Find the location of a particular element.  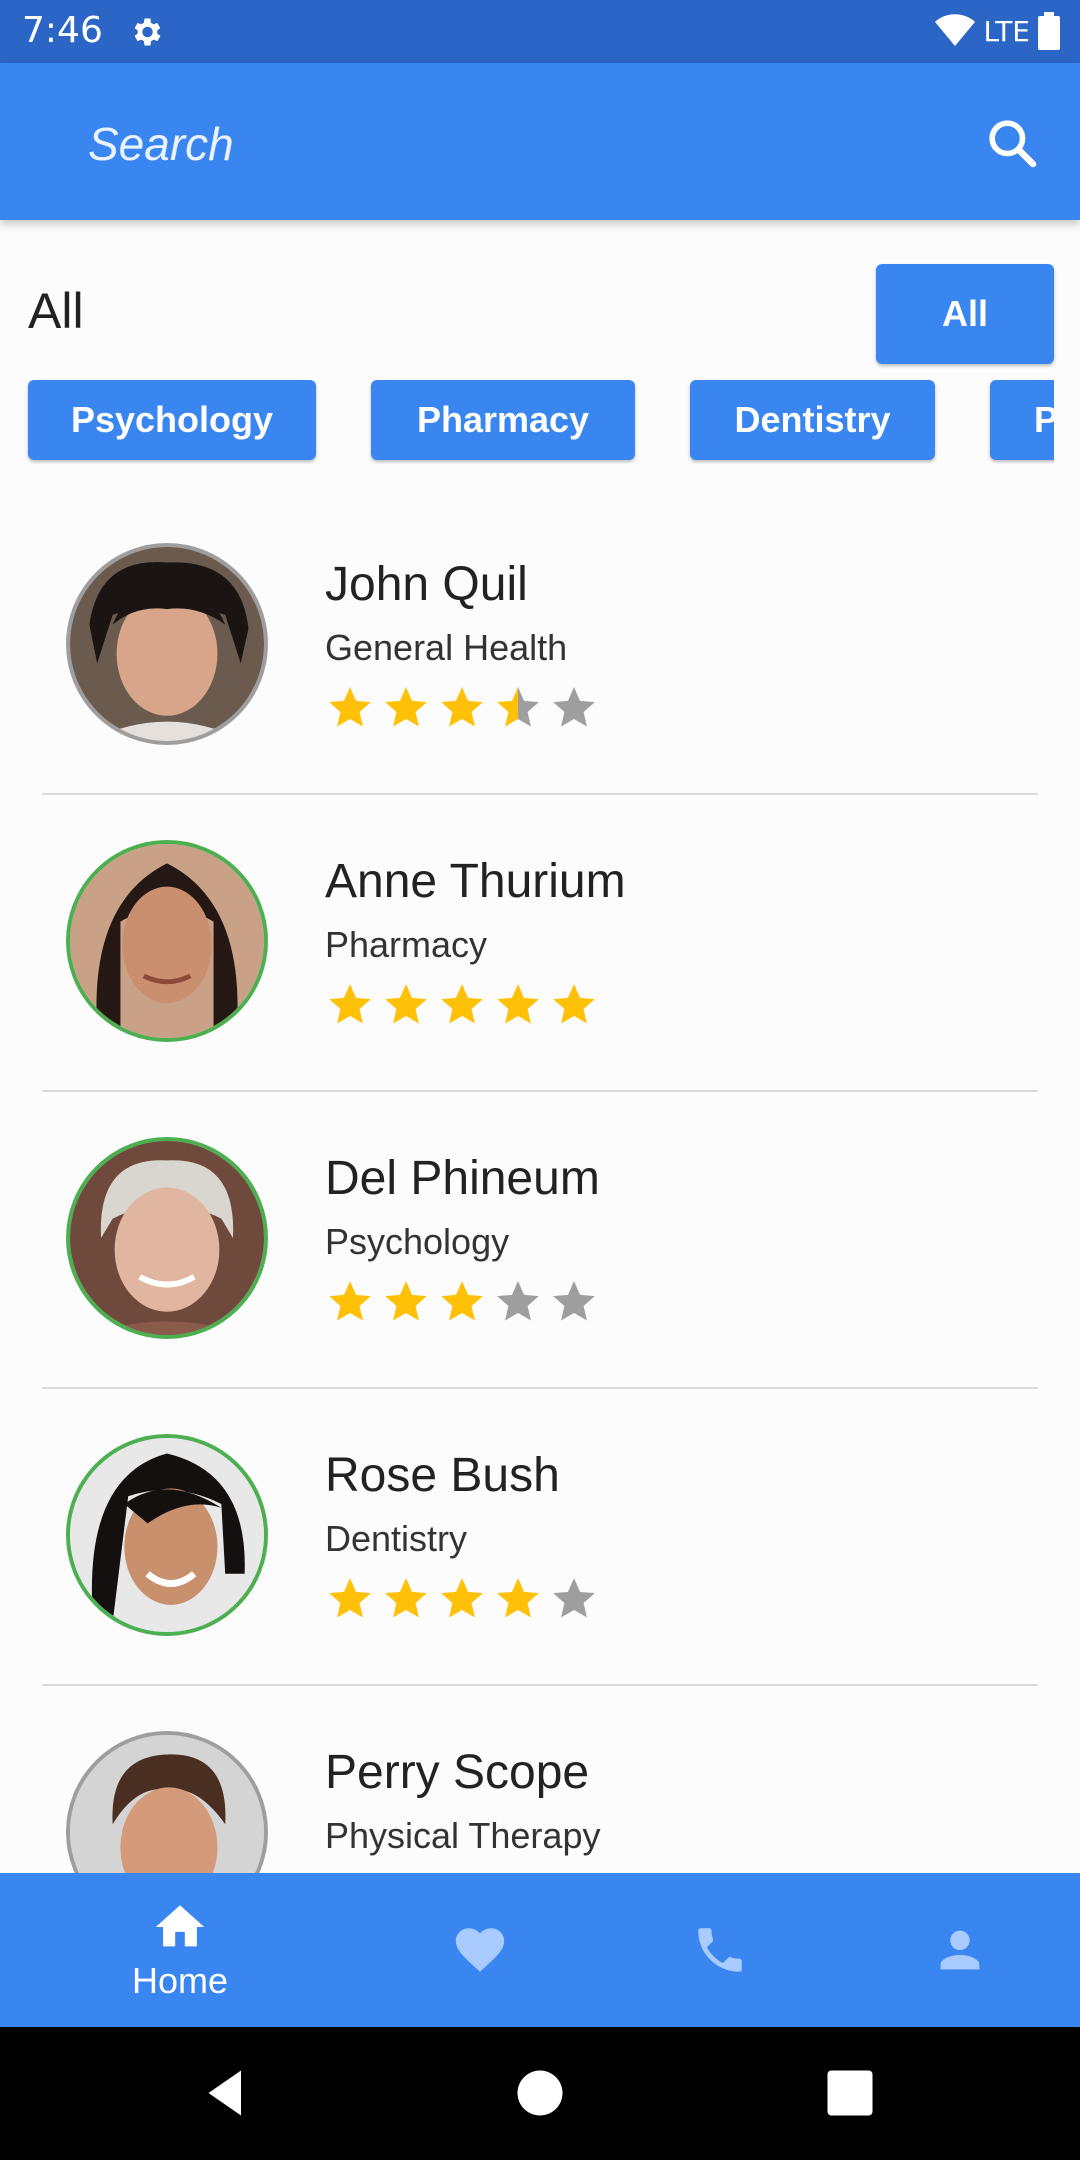

nav-profile is located at coordinates (960, 1950).